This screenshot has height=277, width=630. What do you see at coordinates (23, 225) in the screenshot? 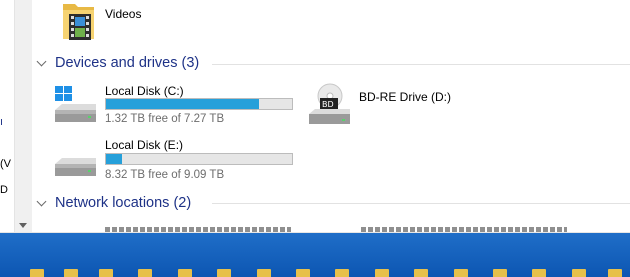
I see `scroll-down-arrow-icon` at bounding box center [23, 225].